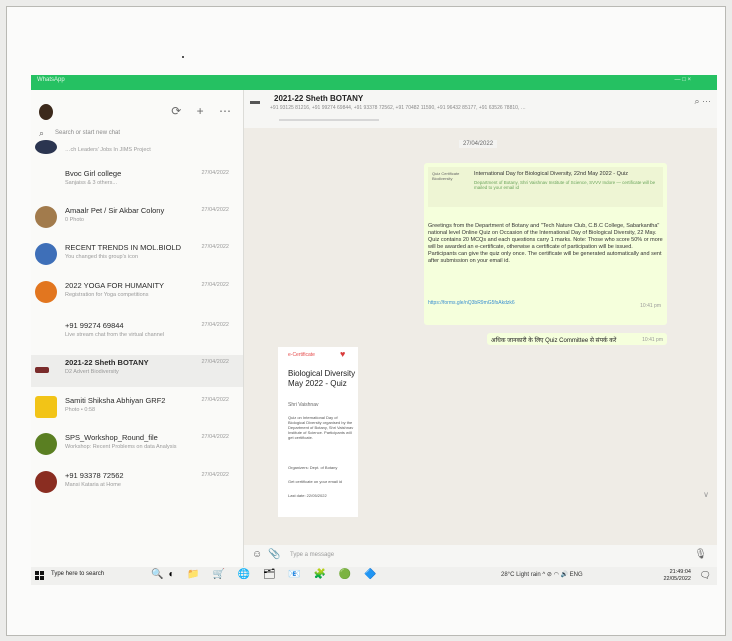 The image size is (732, 641). What do you see at coordinates (80, 410) in the screenshot?
I see `chat-preview: Photo • 0:58` at bounding box center [80, 410].